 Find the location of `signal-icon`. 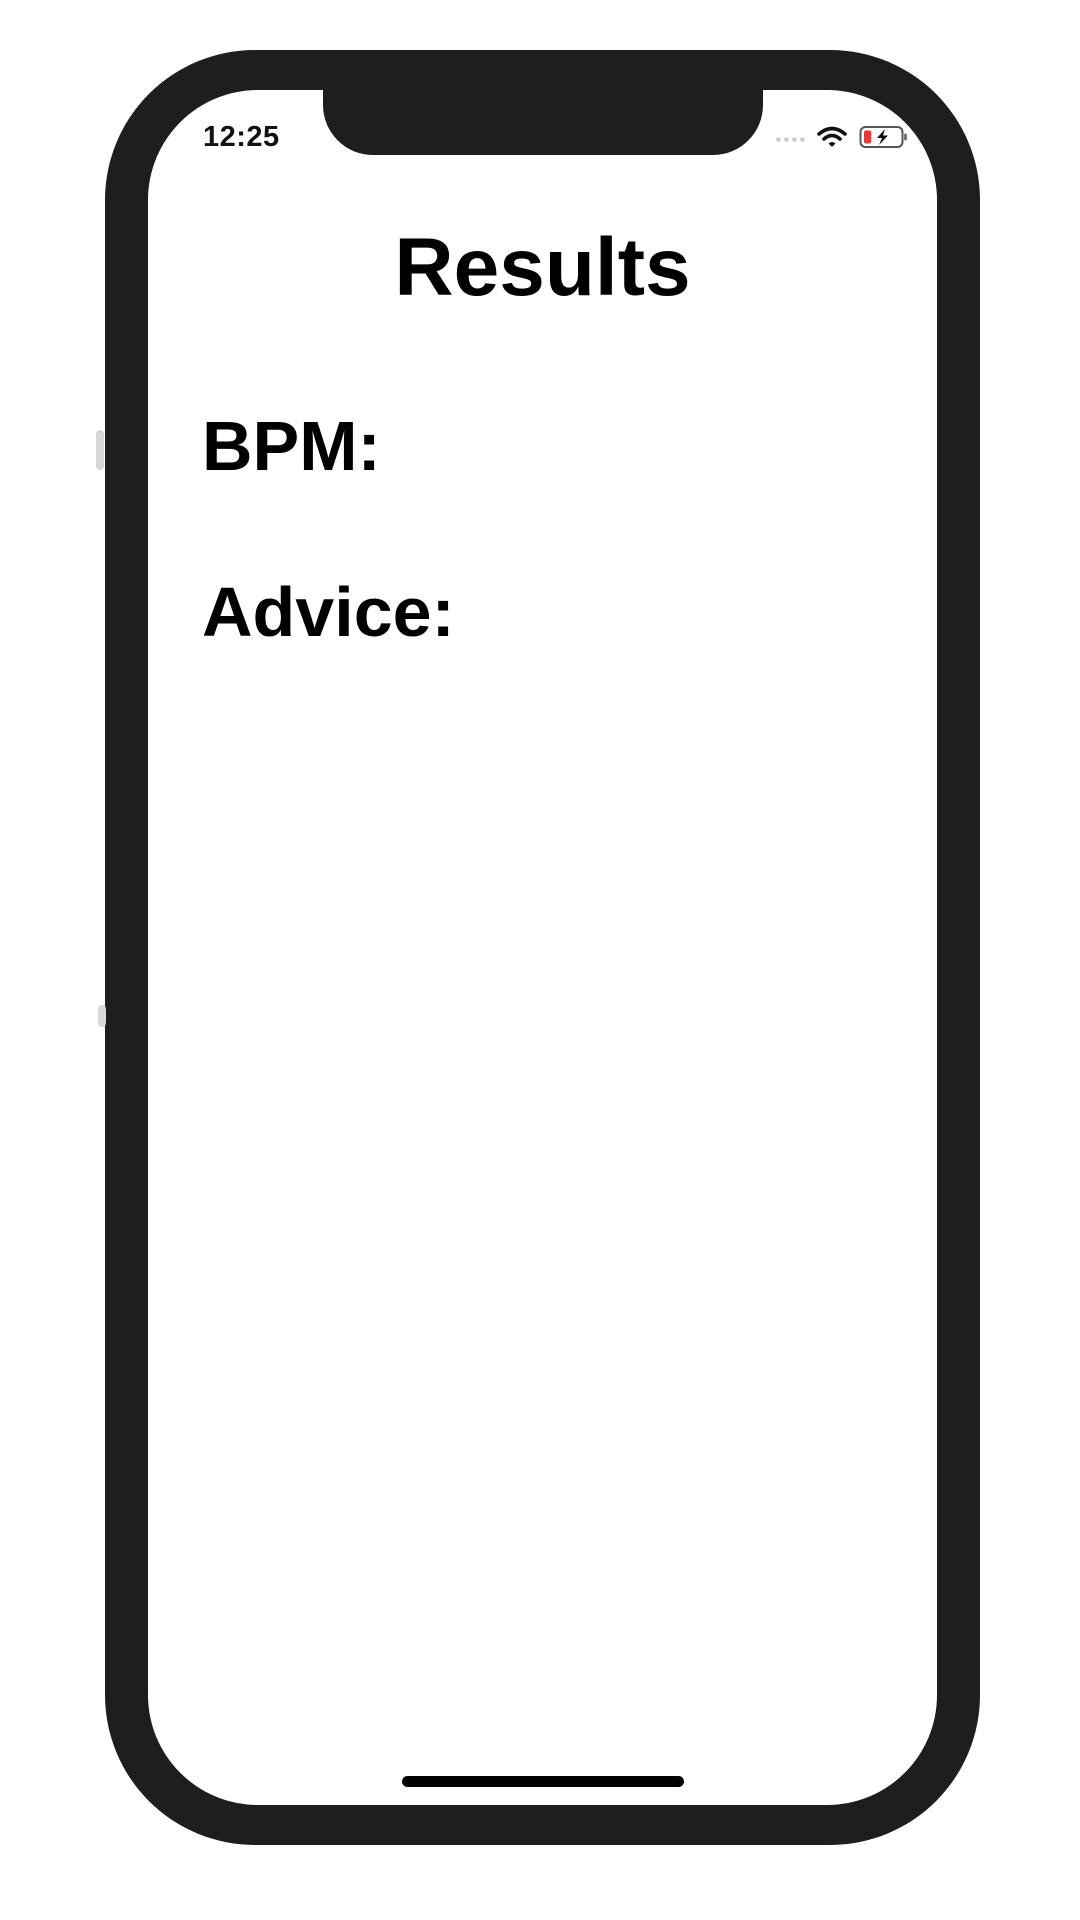

signal-icon is located at coordinates (790, 137).